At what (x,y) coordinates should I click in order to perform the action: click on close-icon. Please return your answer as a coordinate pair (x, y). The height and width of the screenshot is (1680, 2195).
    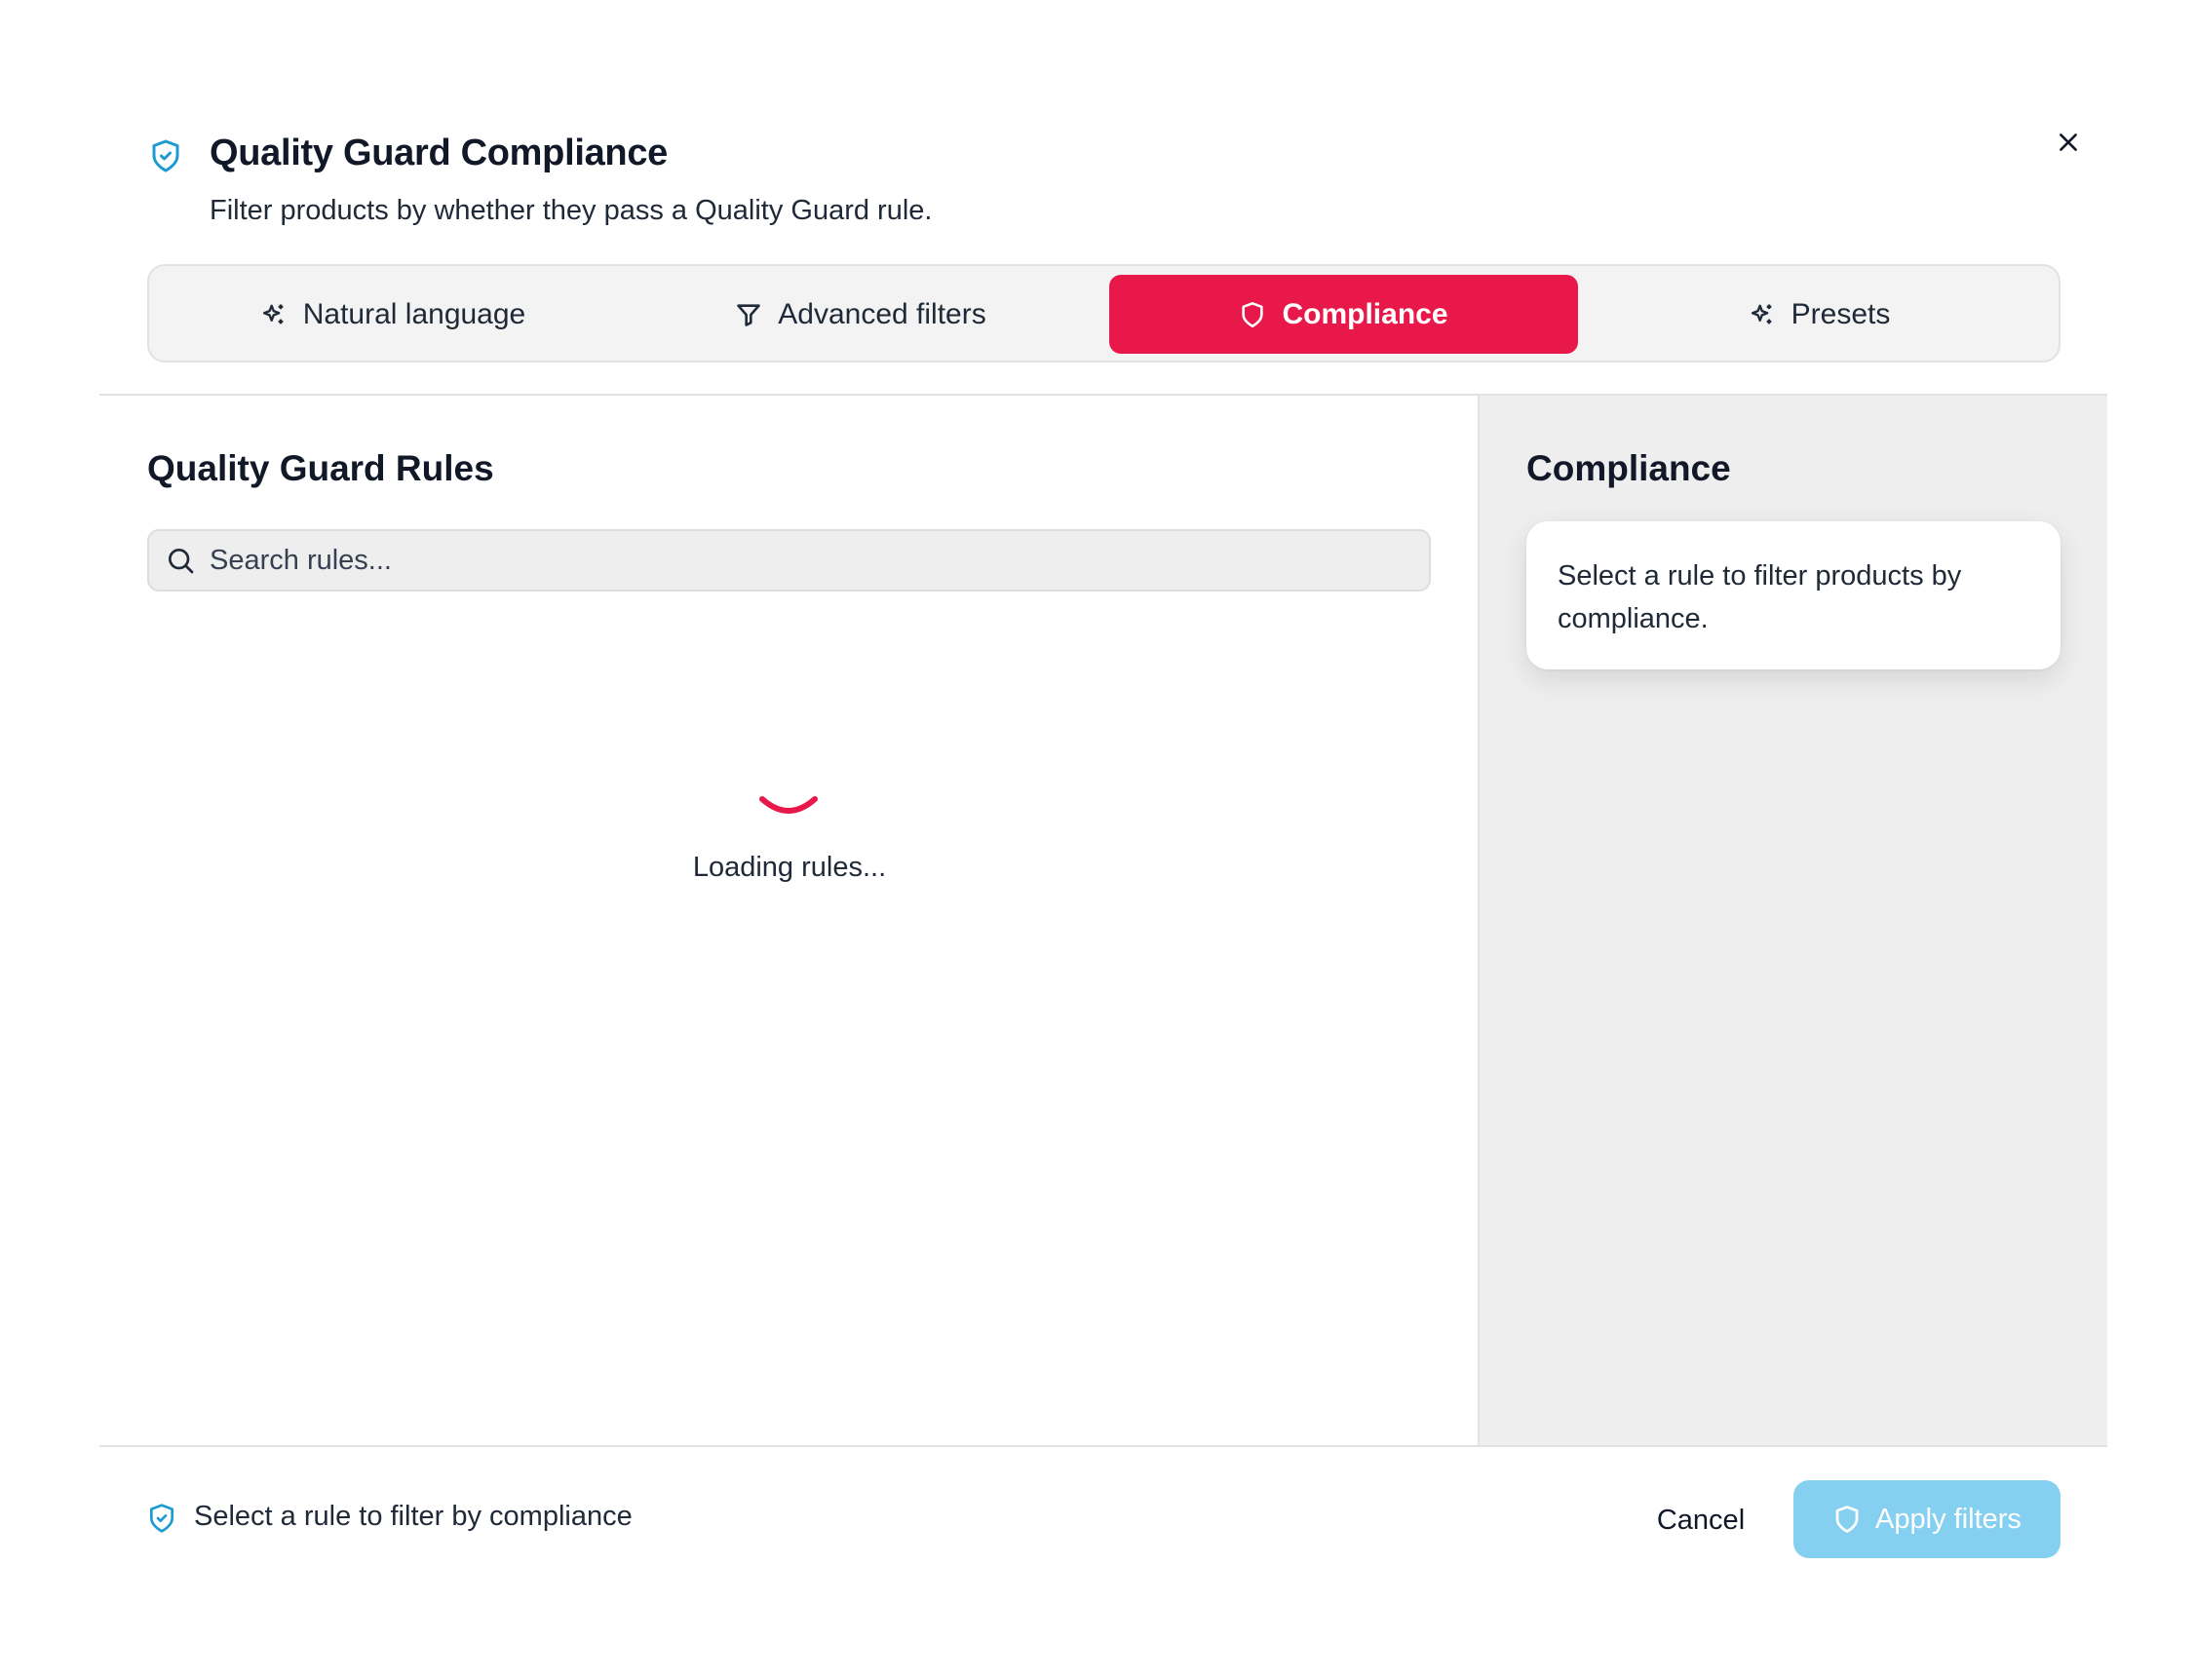
    Looking at the image, I should click on (2068, 142).